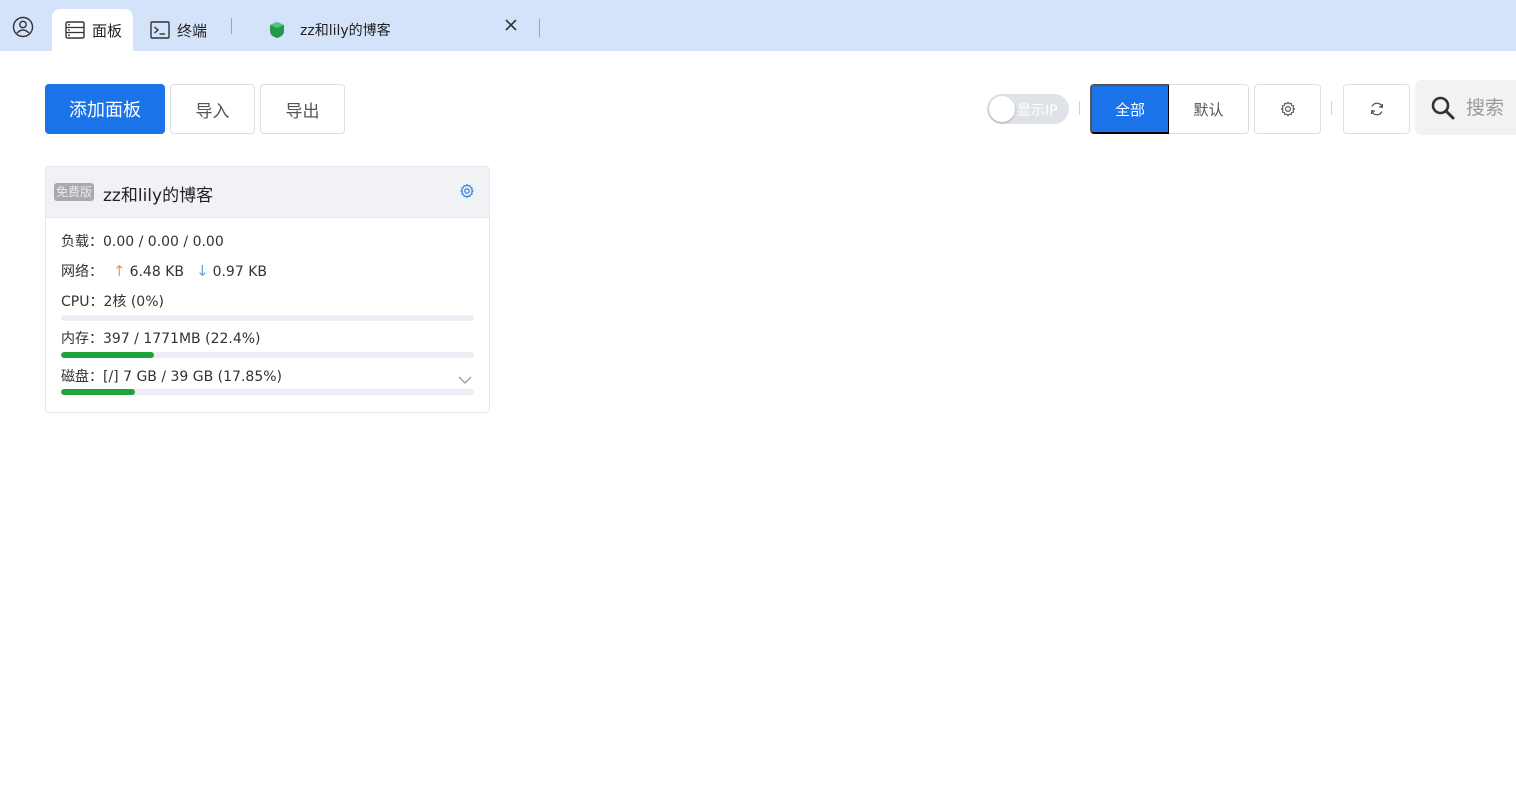  I want to click on load-value: 0.00 / 0.00 / 0.00, so click(163, 242).